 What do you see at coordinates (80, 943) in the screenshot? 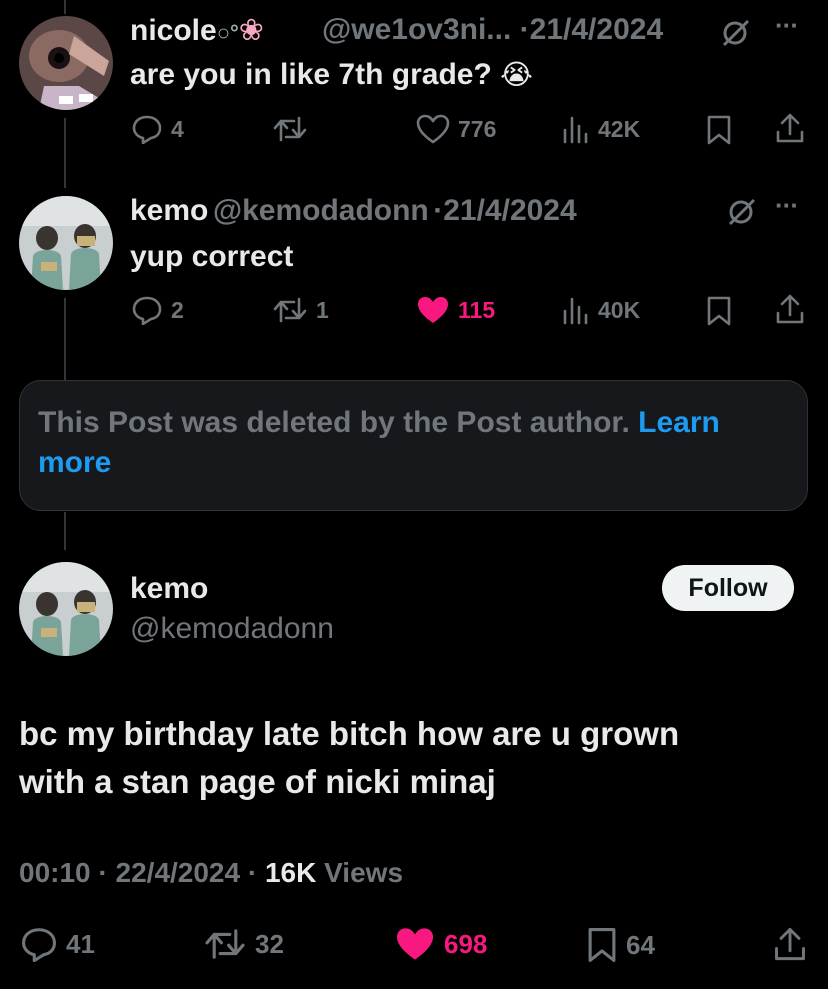
I see `reply-count: 41` at bounding box center [80, 943].